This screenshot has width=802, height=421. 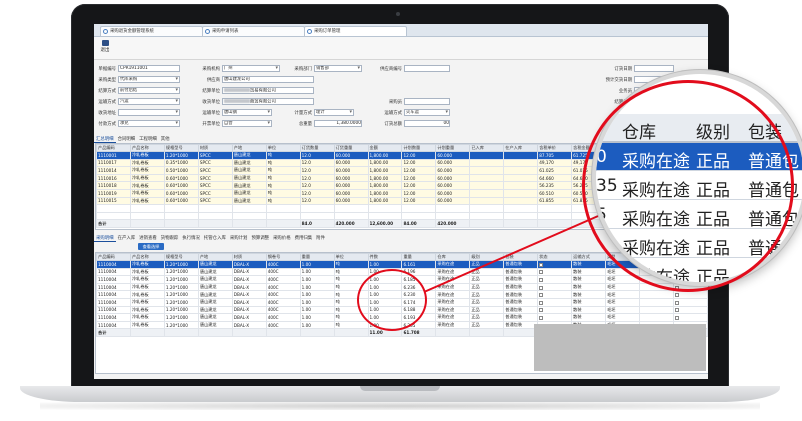 What do you see at coordinates (320, 238) in the screenshot?
I see `lower-tab: 附件` at bounding box center [320, 238].